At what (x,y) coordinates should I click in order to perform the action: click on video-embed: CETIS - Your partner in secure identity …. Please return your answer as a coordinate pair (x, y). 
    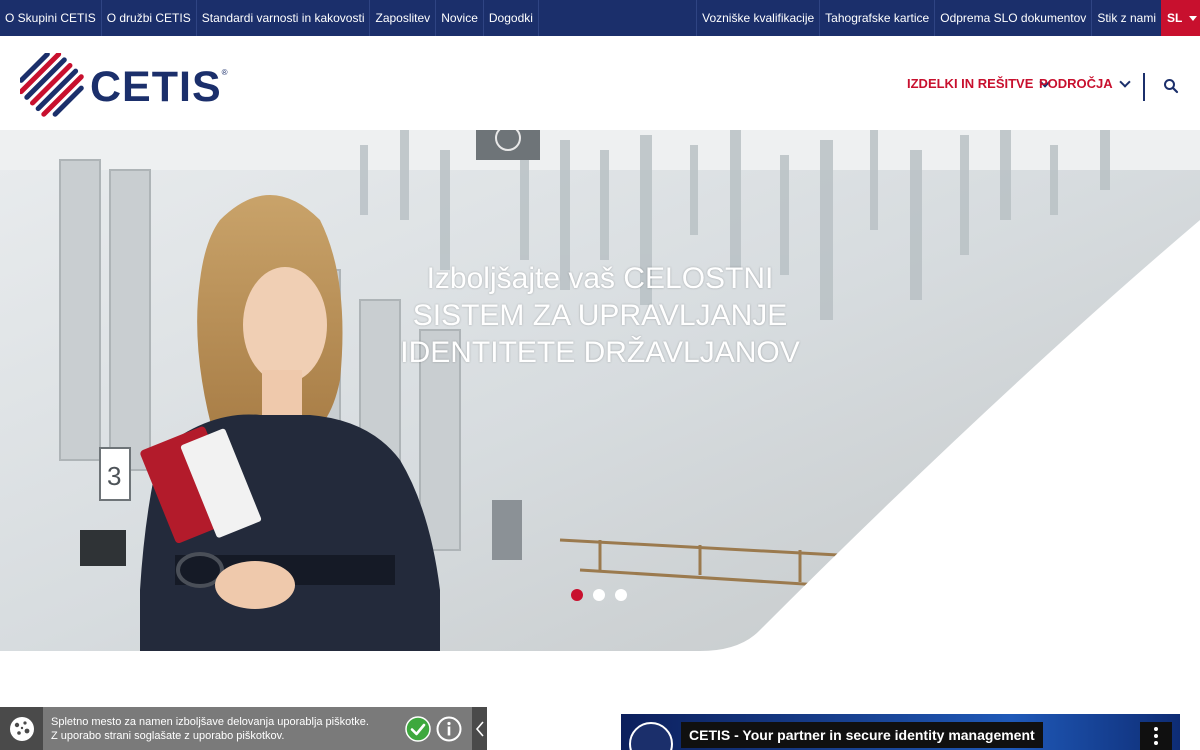
    Looking at the image, I should click on (900, 732).